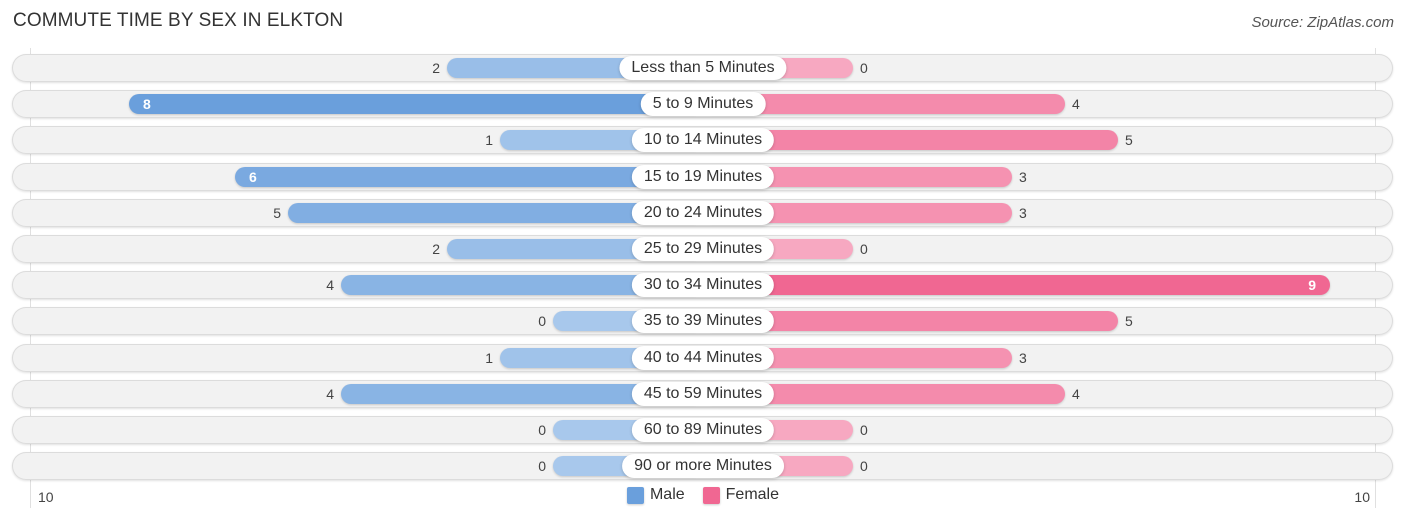  What do you see at coordinates (703, 68) in the screenshot?
I see `category-label: Less than 5 Minutes` at bounding box center [703, 68].